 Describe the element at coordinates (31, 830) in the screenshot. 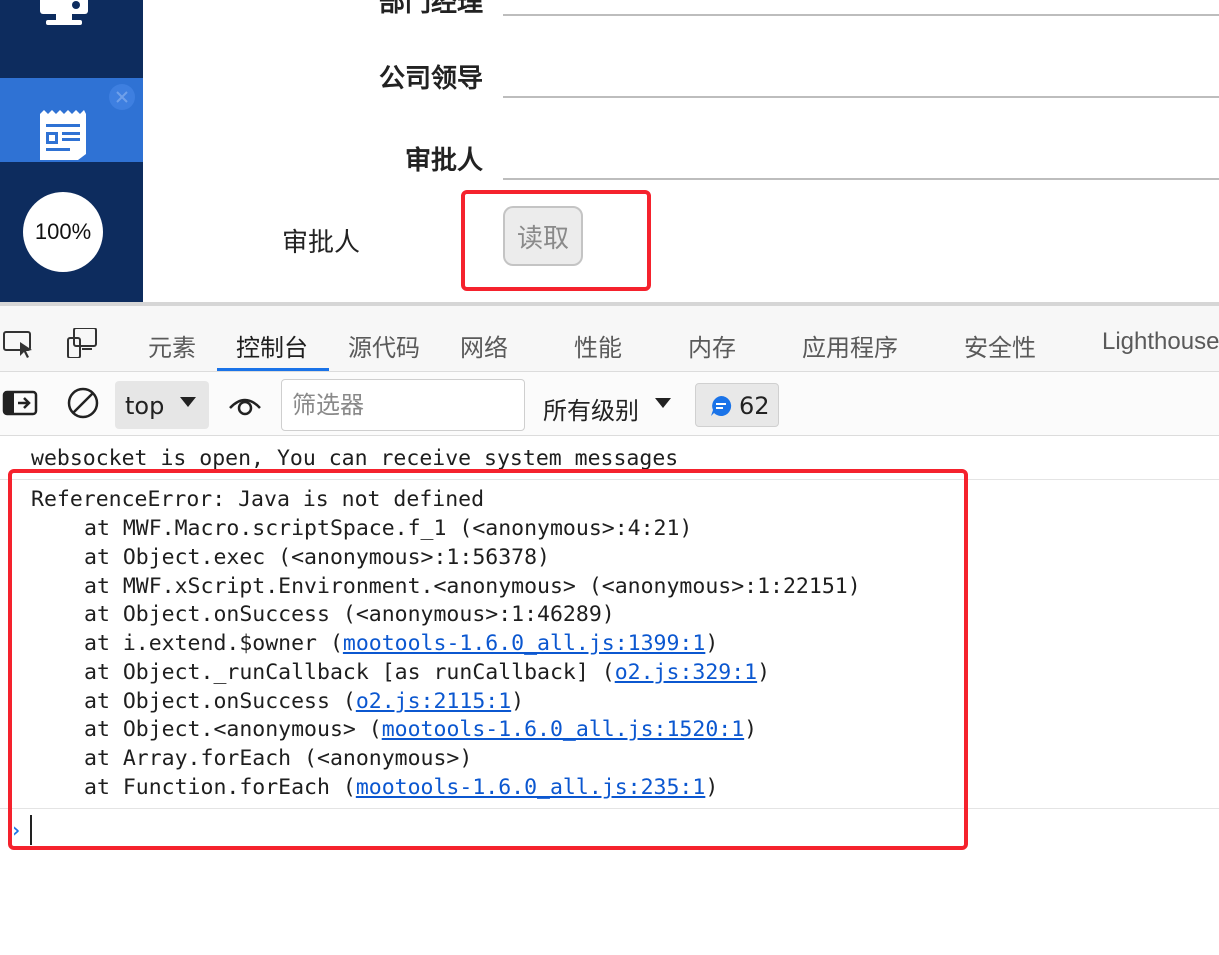

I see `console-input` at that location.